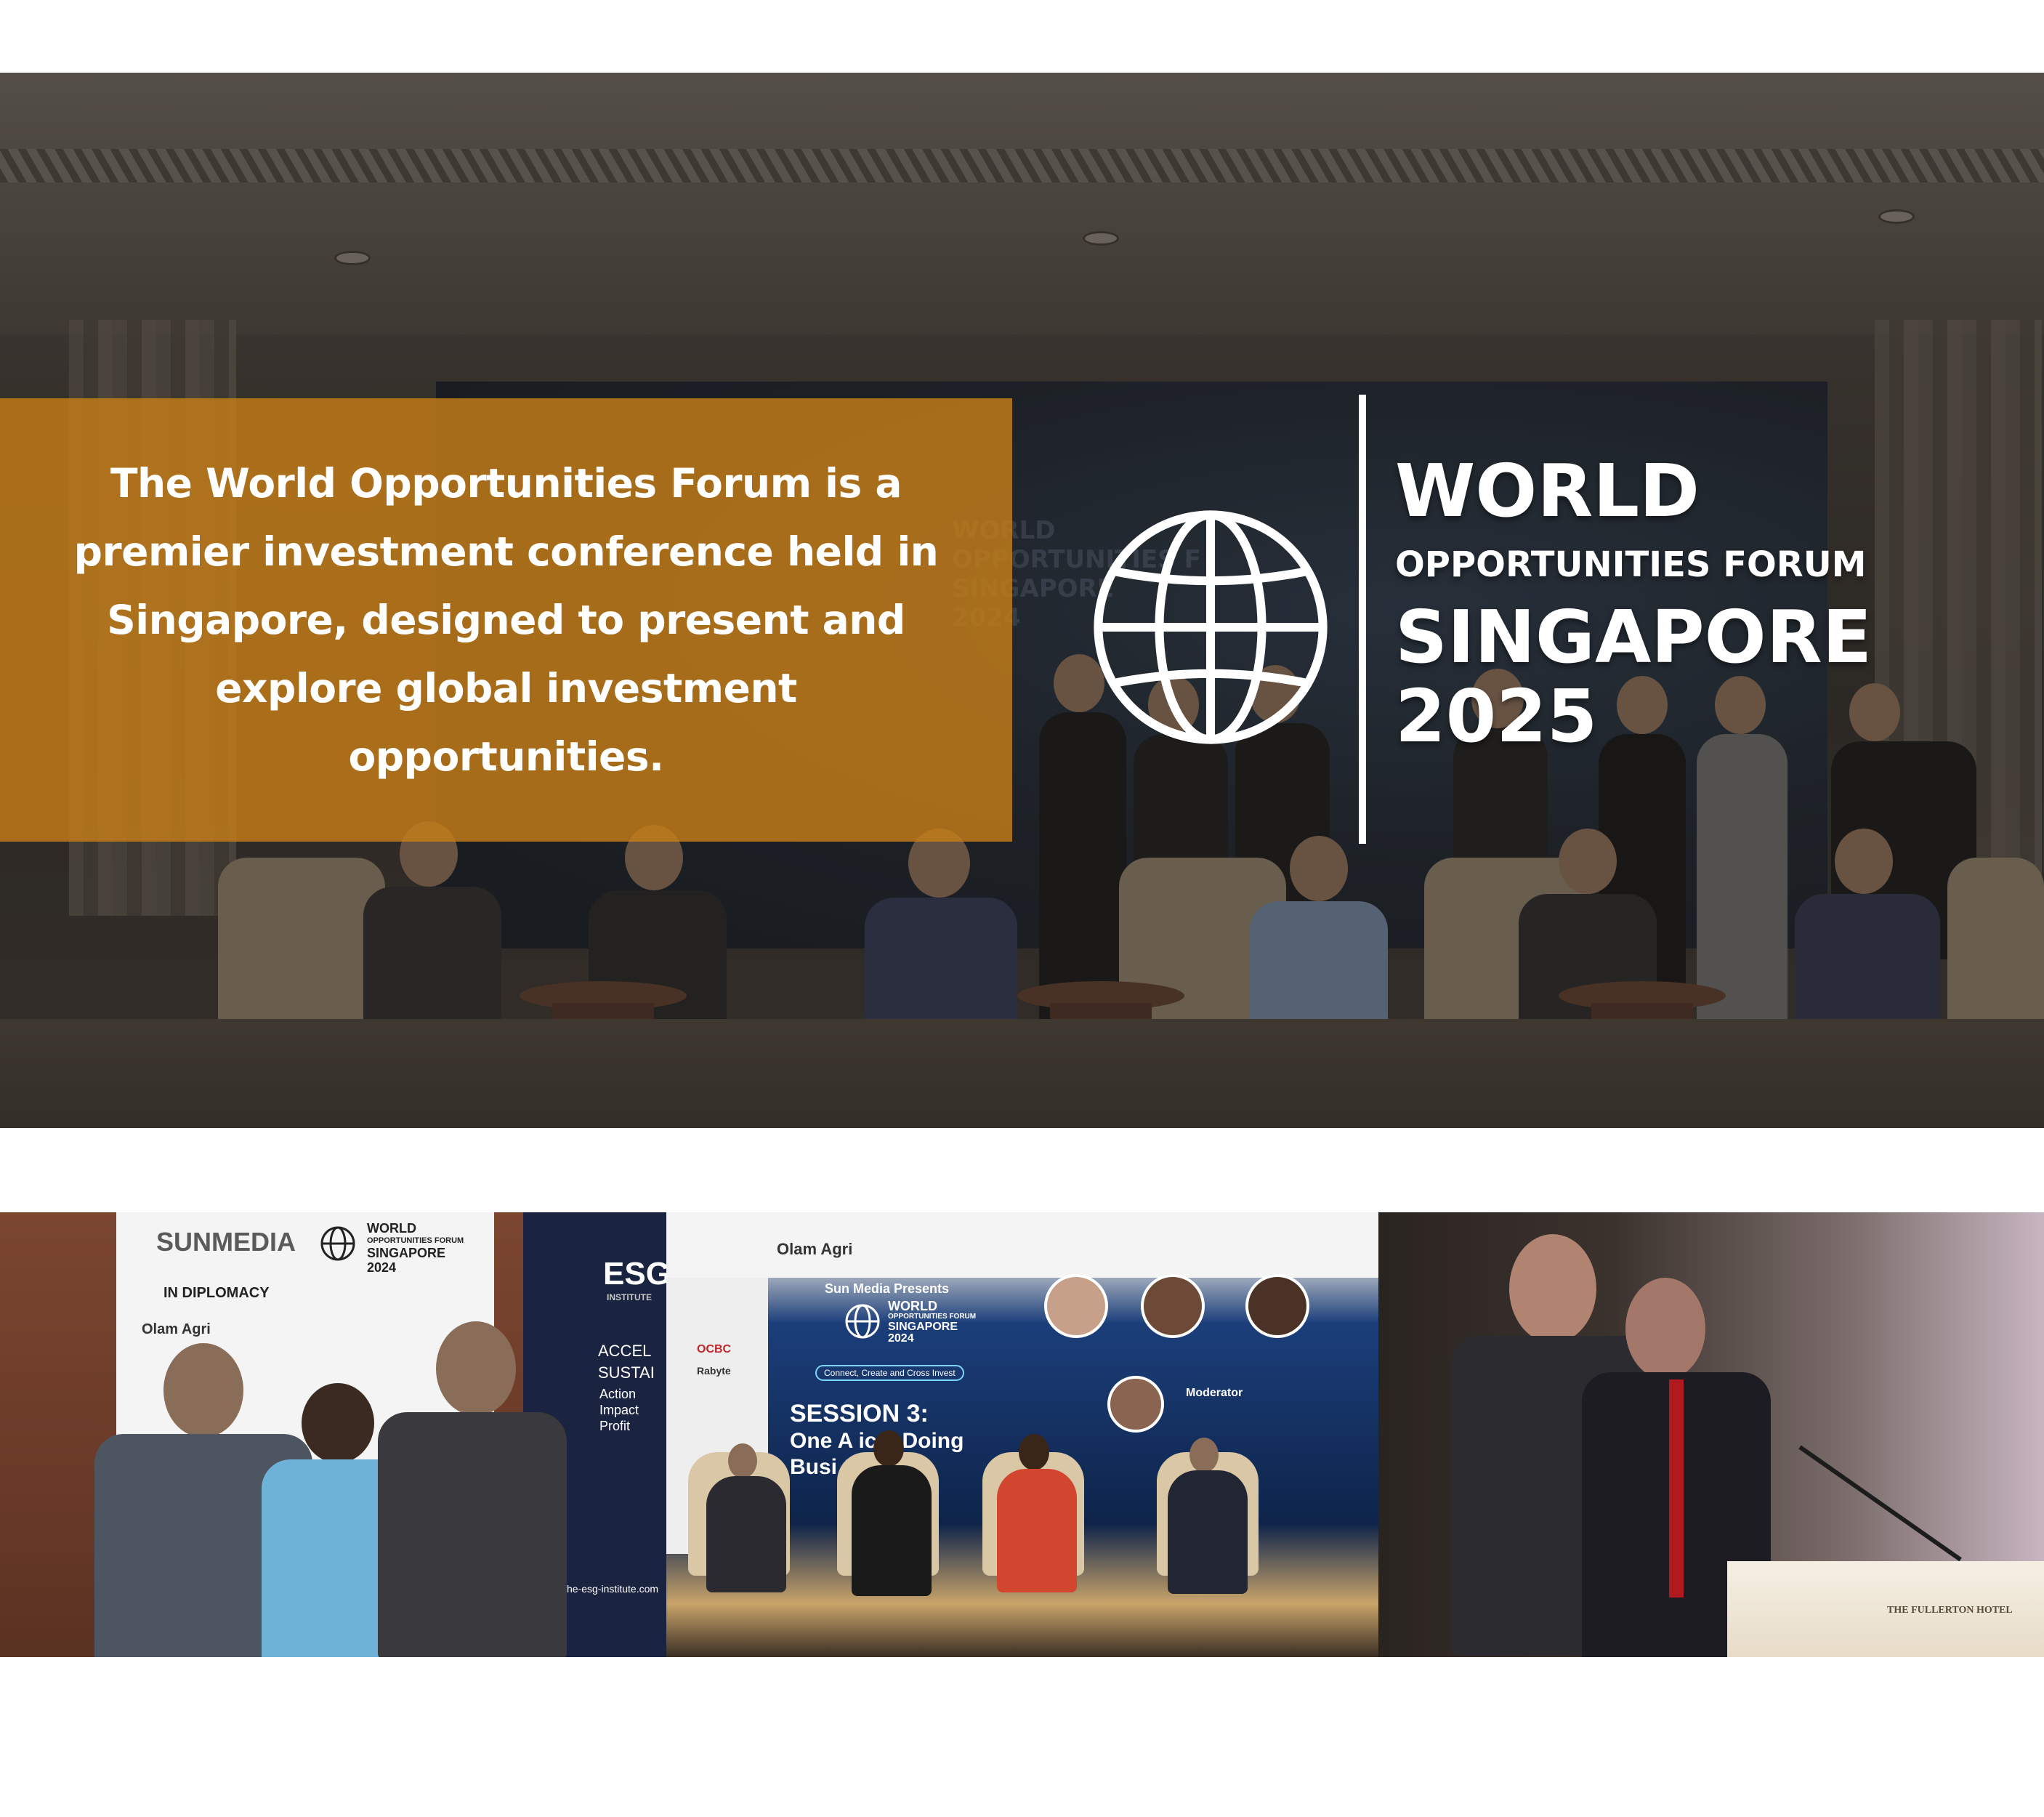  What do you see at coordinates (1022, 1245) in the screenshot?
I see `sponsor-strip` at bounding box center [1022, 1245].